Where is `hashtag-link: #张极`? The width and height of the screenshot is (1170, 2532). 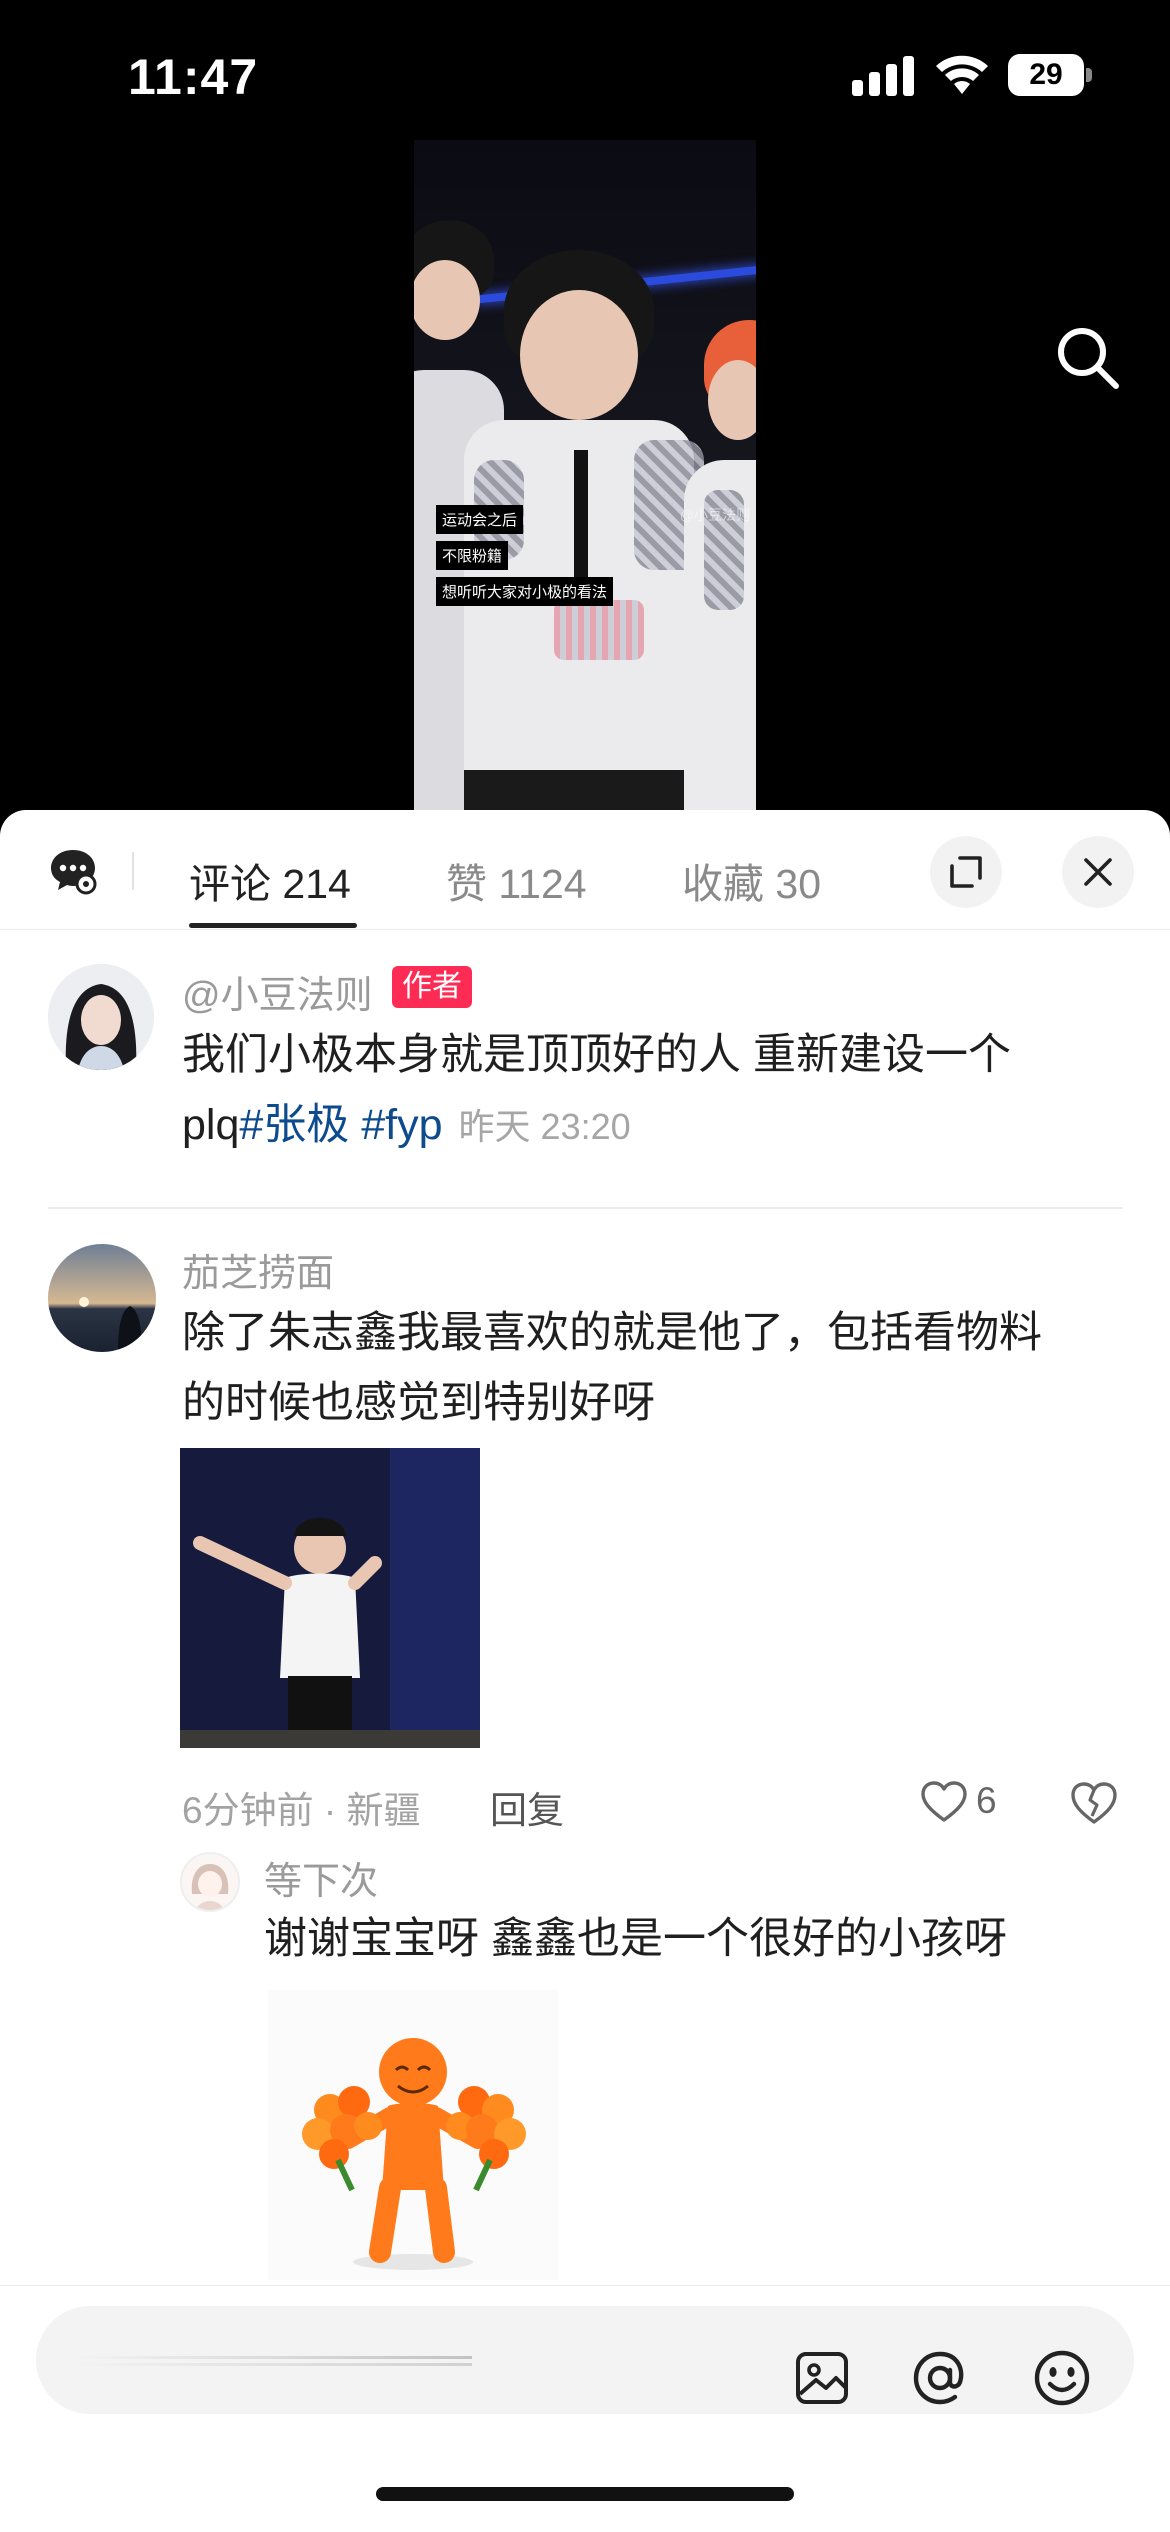 hashtag-link: #张极 is located at coordinates (294, 1125).